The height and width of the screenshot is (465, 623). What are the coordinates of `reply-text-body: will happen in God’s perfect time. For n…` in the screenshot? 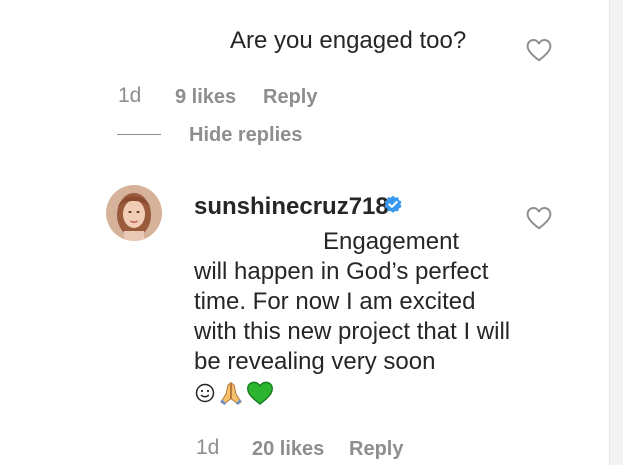 It's located at (352, 316).